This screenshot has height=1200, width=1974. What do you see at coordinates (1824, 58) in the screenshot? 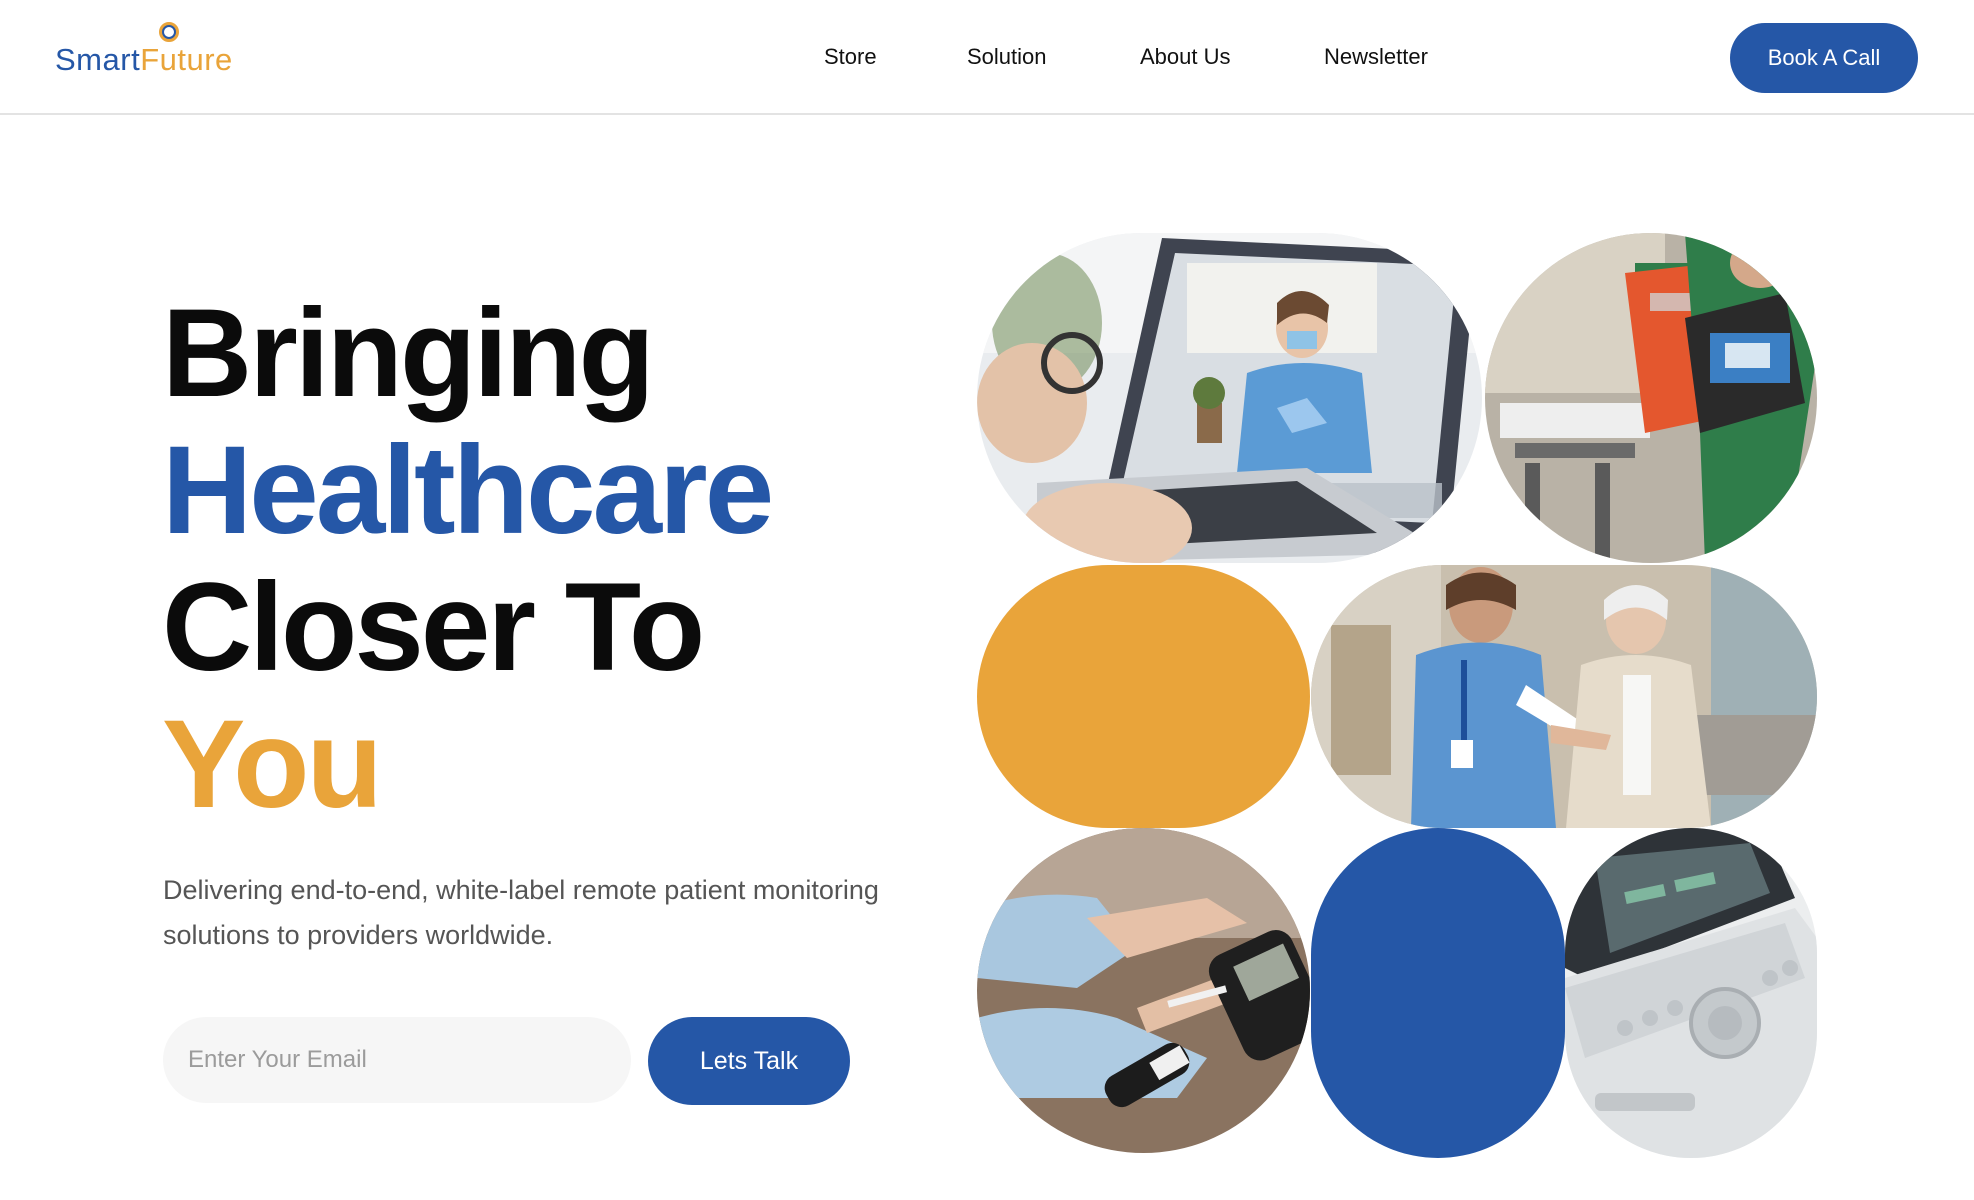
I see `book-a-call-button: Book A Call` at bounding box center [1824, 58].